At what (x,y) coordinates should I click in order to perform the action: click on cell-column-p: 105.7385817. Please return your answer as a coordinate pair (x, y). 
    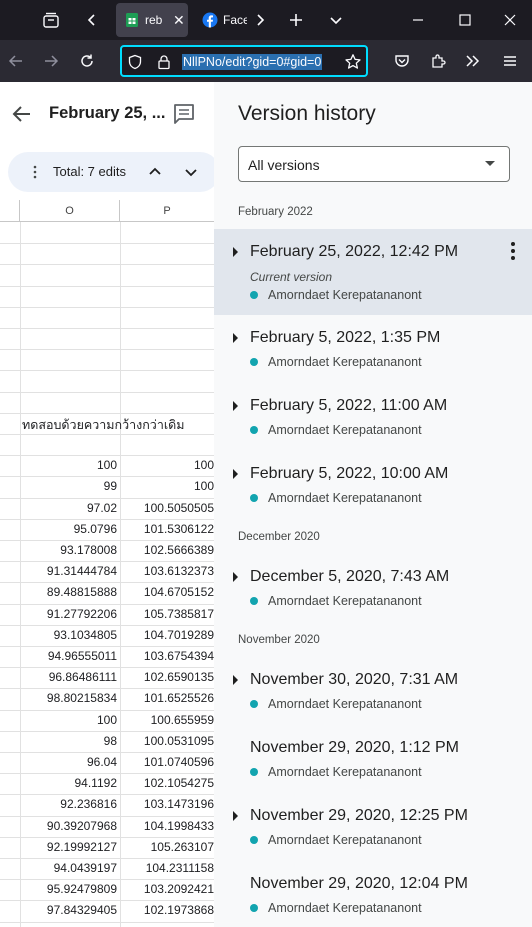
    Looking at the image, I should click on (167, 614).